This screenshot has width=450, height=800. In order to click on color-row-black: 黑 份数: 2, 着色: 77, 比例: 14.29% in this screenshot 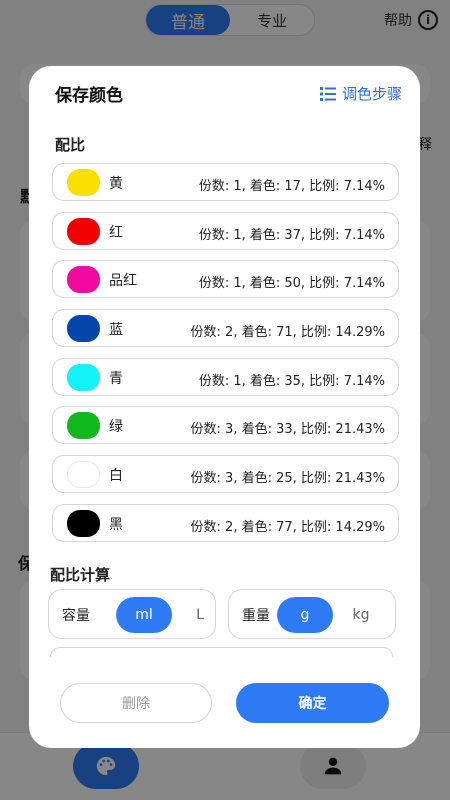, I will do `click(225, 523)`.